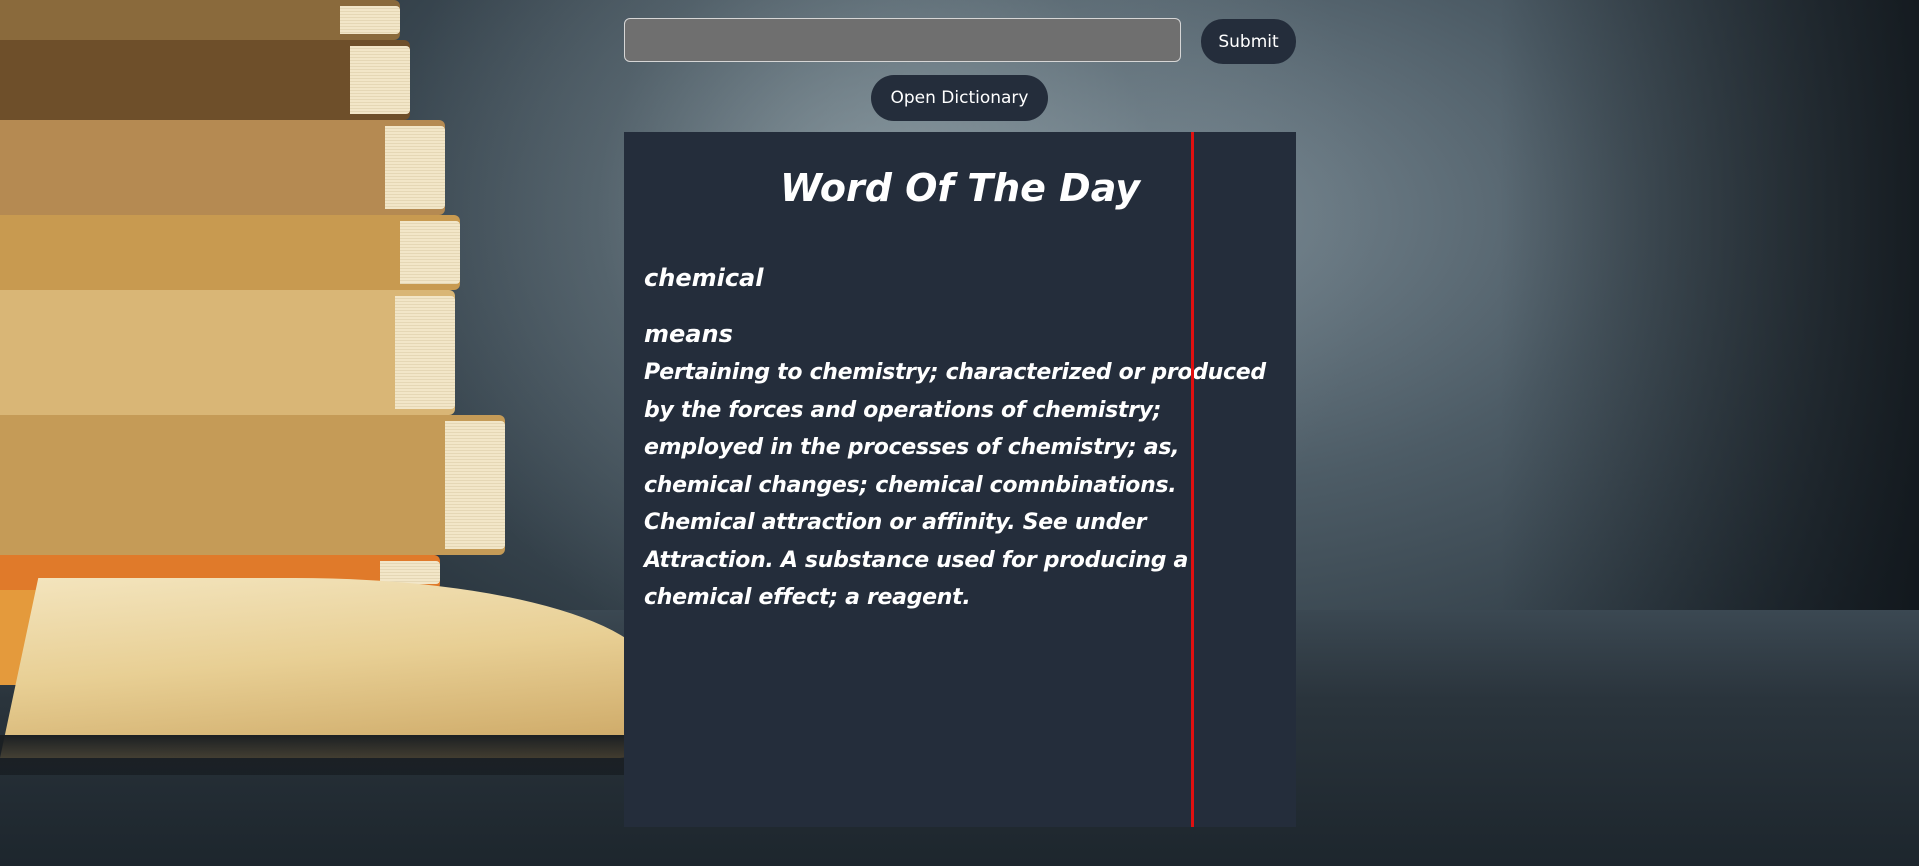 This screenshot has height=866, width=1919. I want to click on red-divider-line, so click(1192, 479).